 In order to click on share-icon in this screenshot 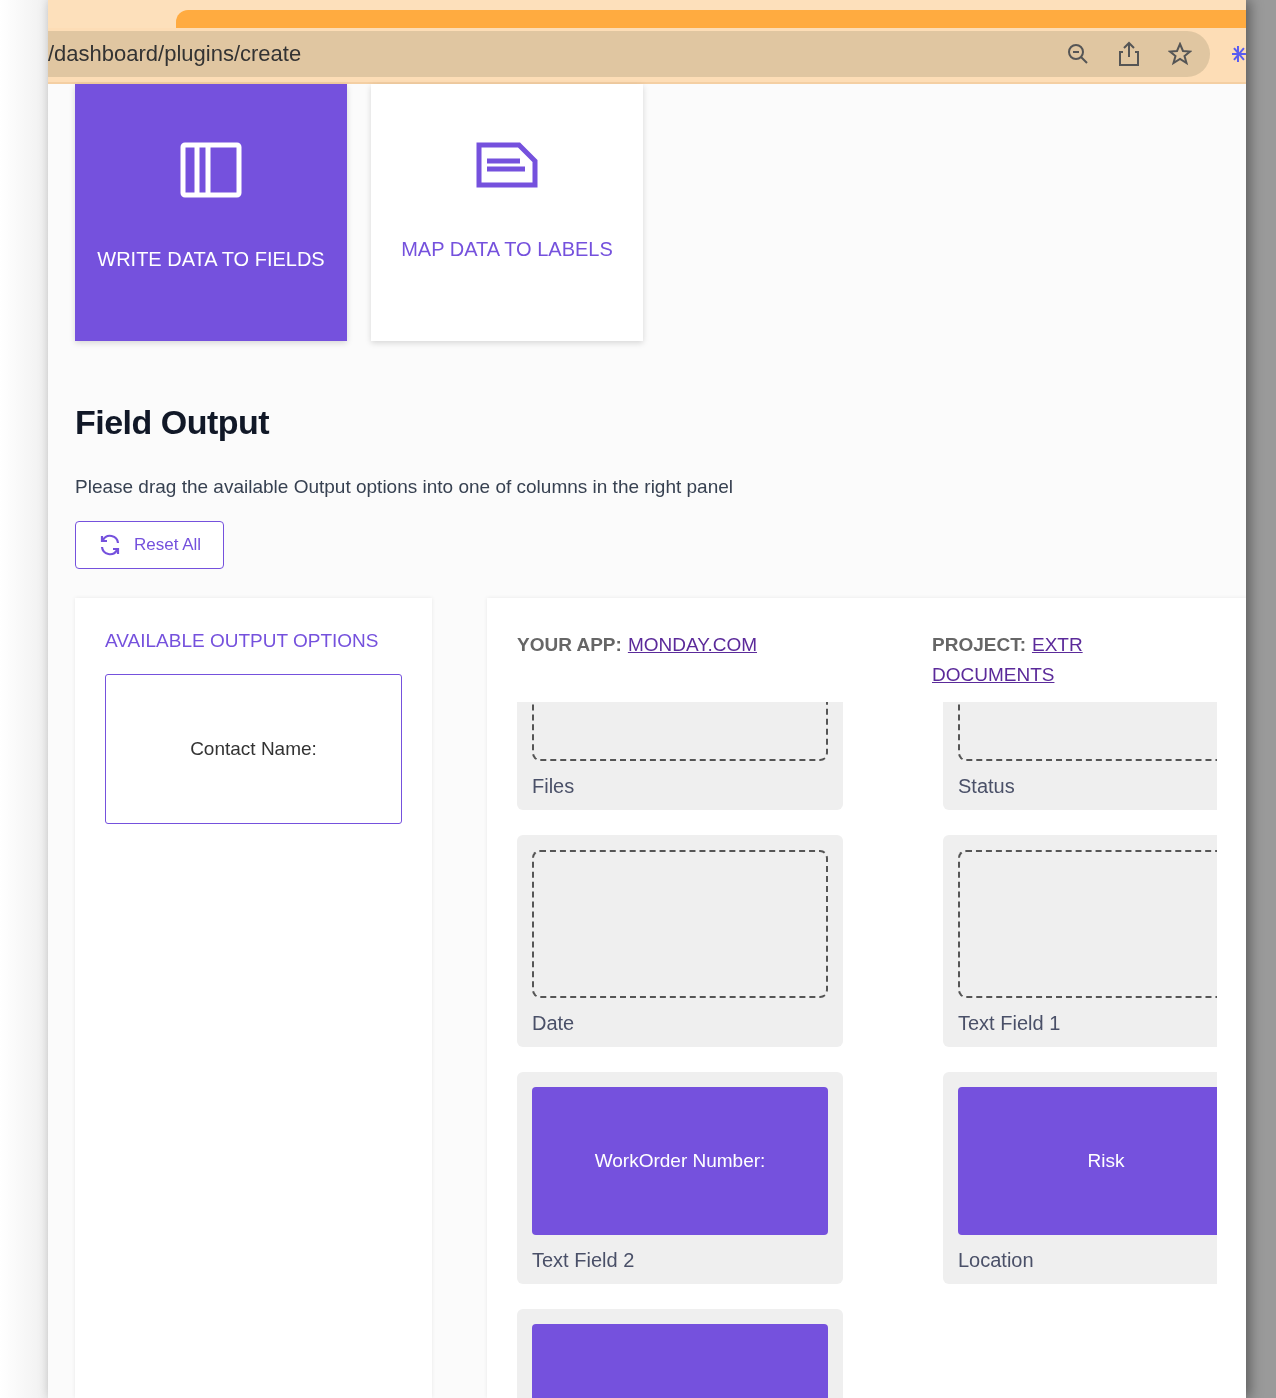, I will do `click(1129, 54)`.